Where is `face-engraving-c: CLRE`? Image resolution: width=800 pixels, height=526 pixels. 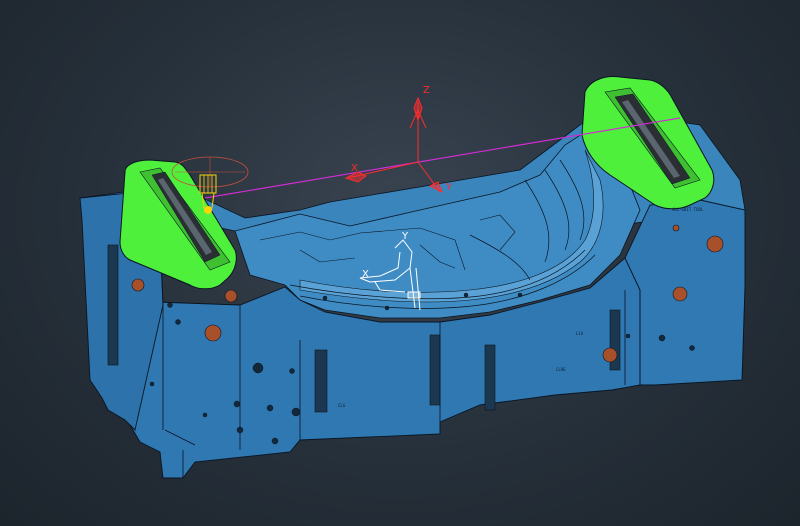 face-engraving-c: CLRE is located at coordinates (561, 369).